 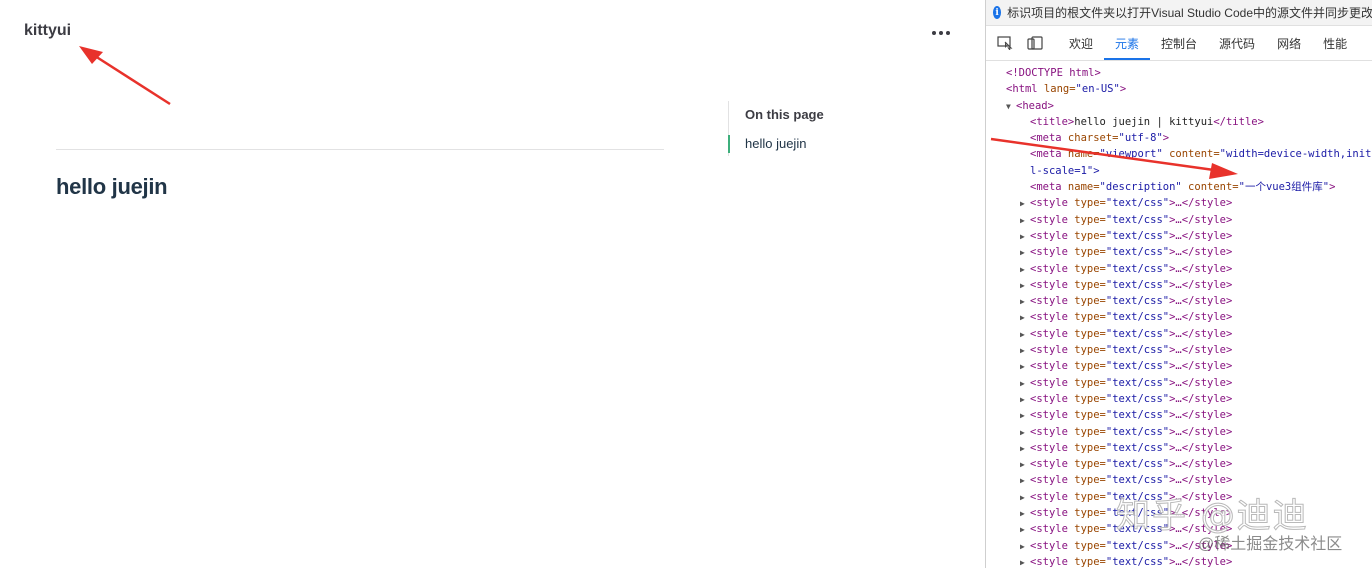 I want to click on arrow-to-brand, so click(x=125, y=76).